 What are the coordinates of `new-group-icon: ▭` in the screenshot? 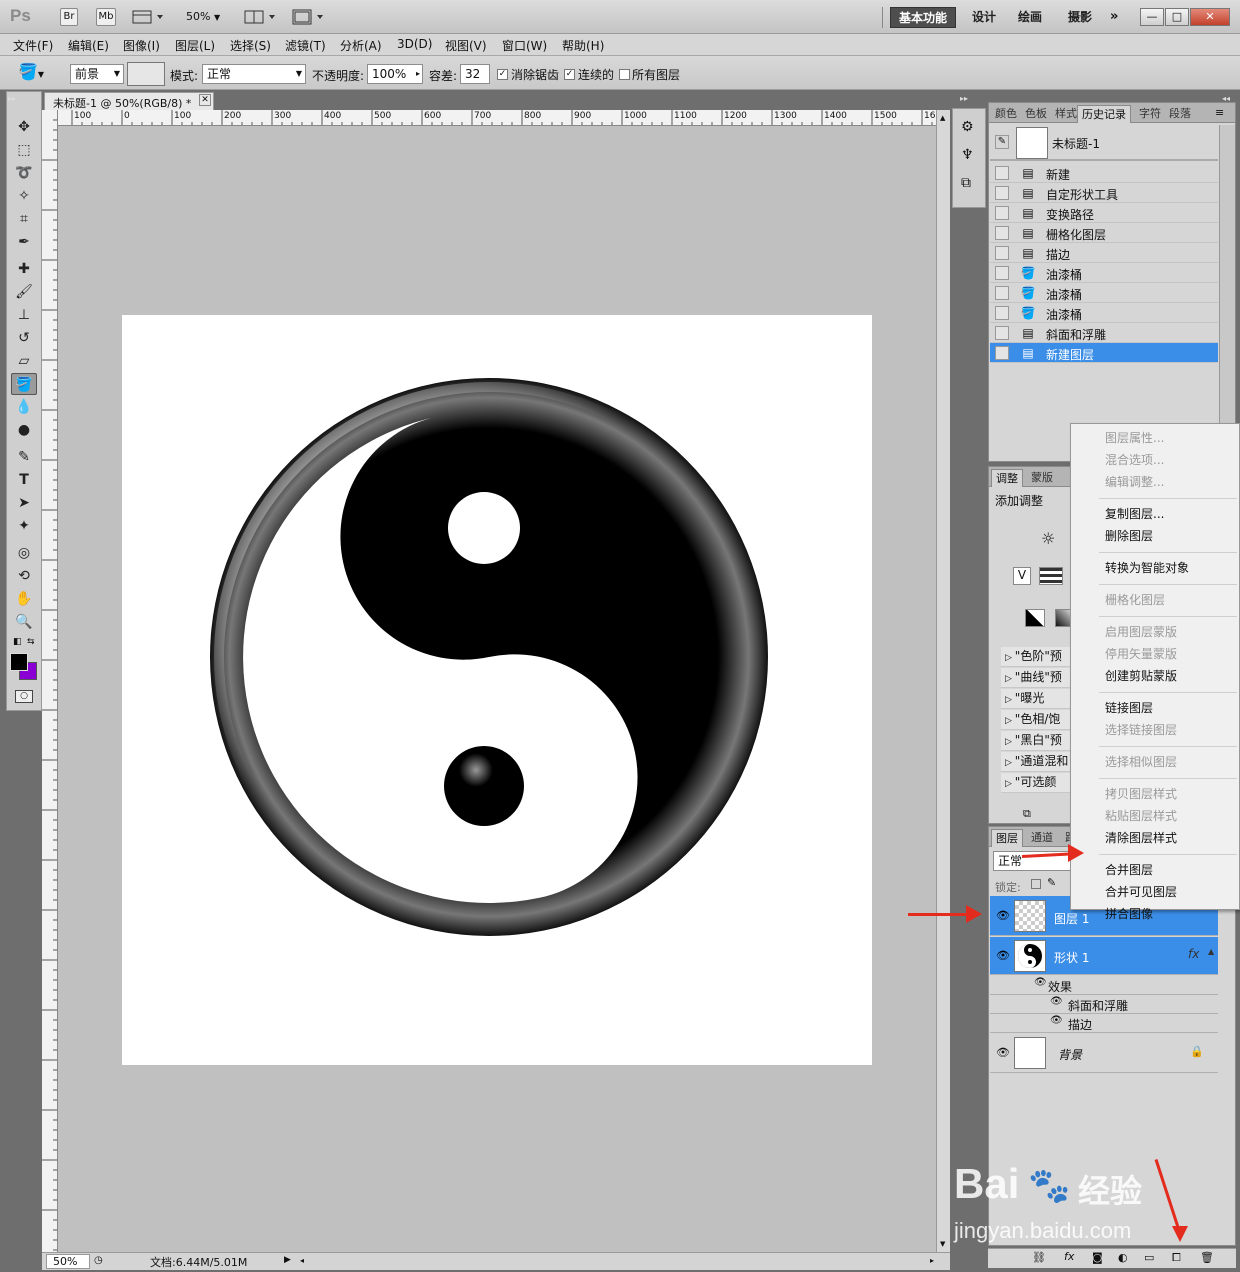 It's located at (1149, 1257).